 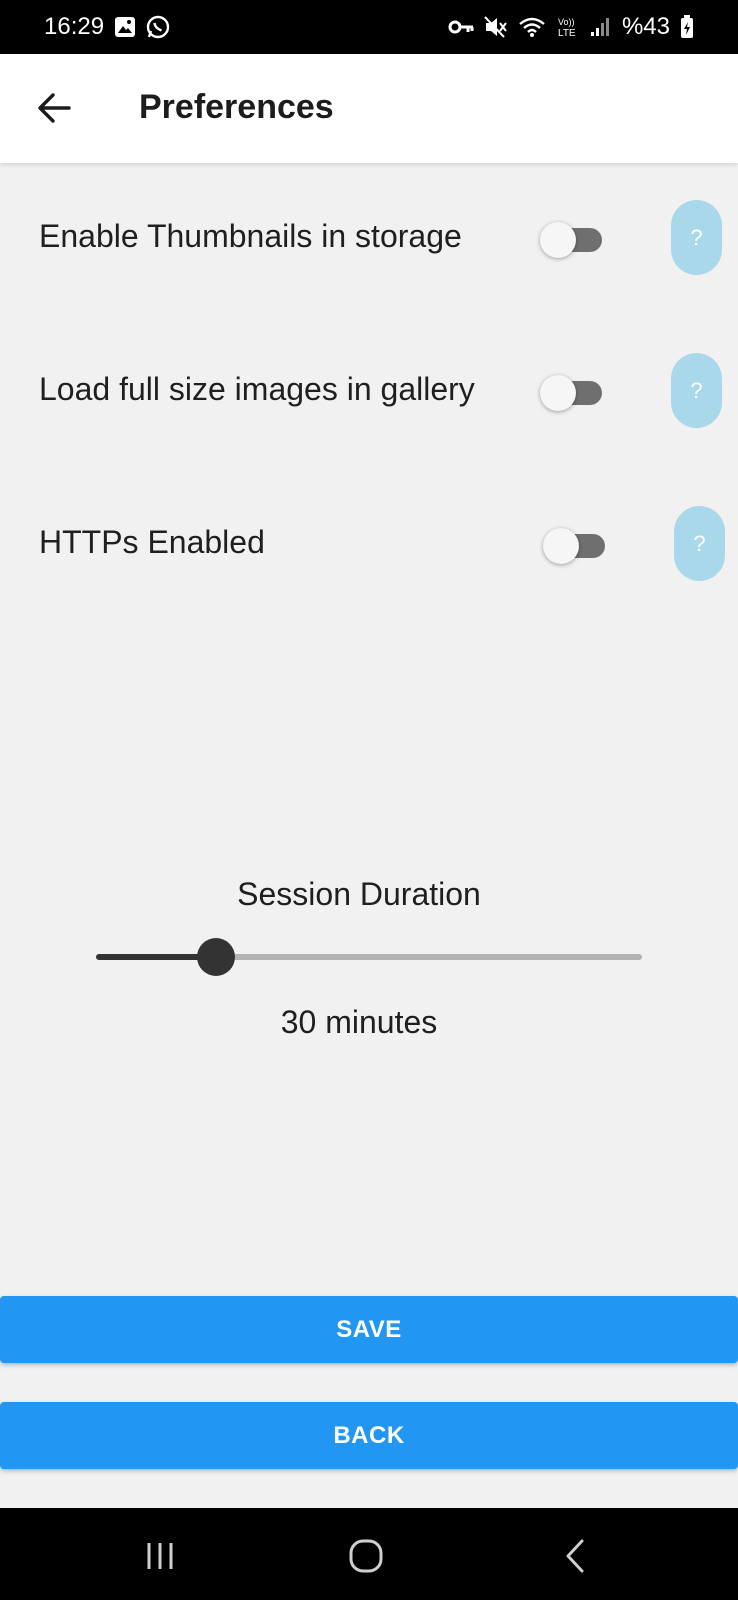 What do you see at coordinates (359, 894) in the screenshot?
I see `session-duration-title: Session Duration` at bounding box center [359, 894].